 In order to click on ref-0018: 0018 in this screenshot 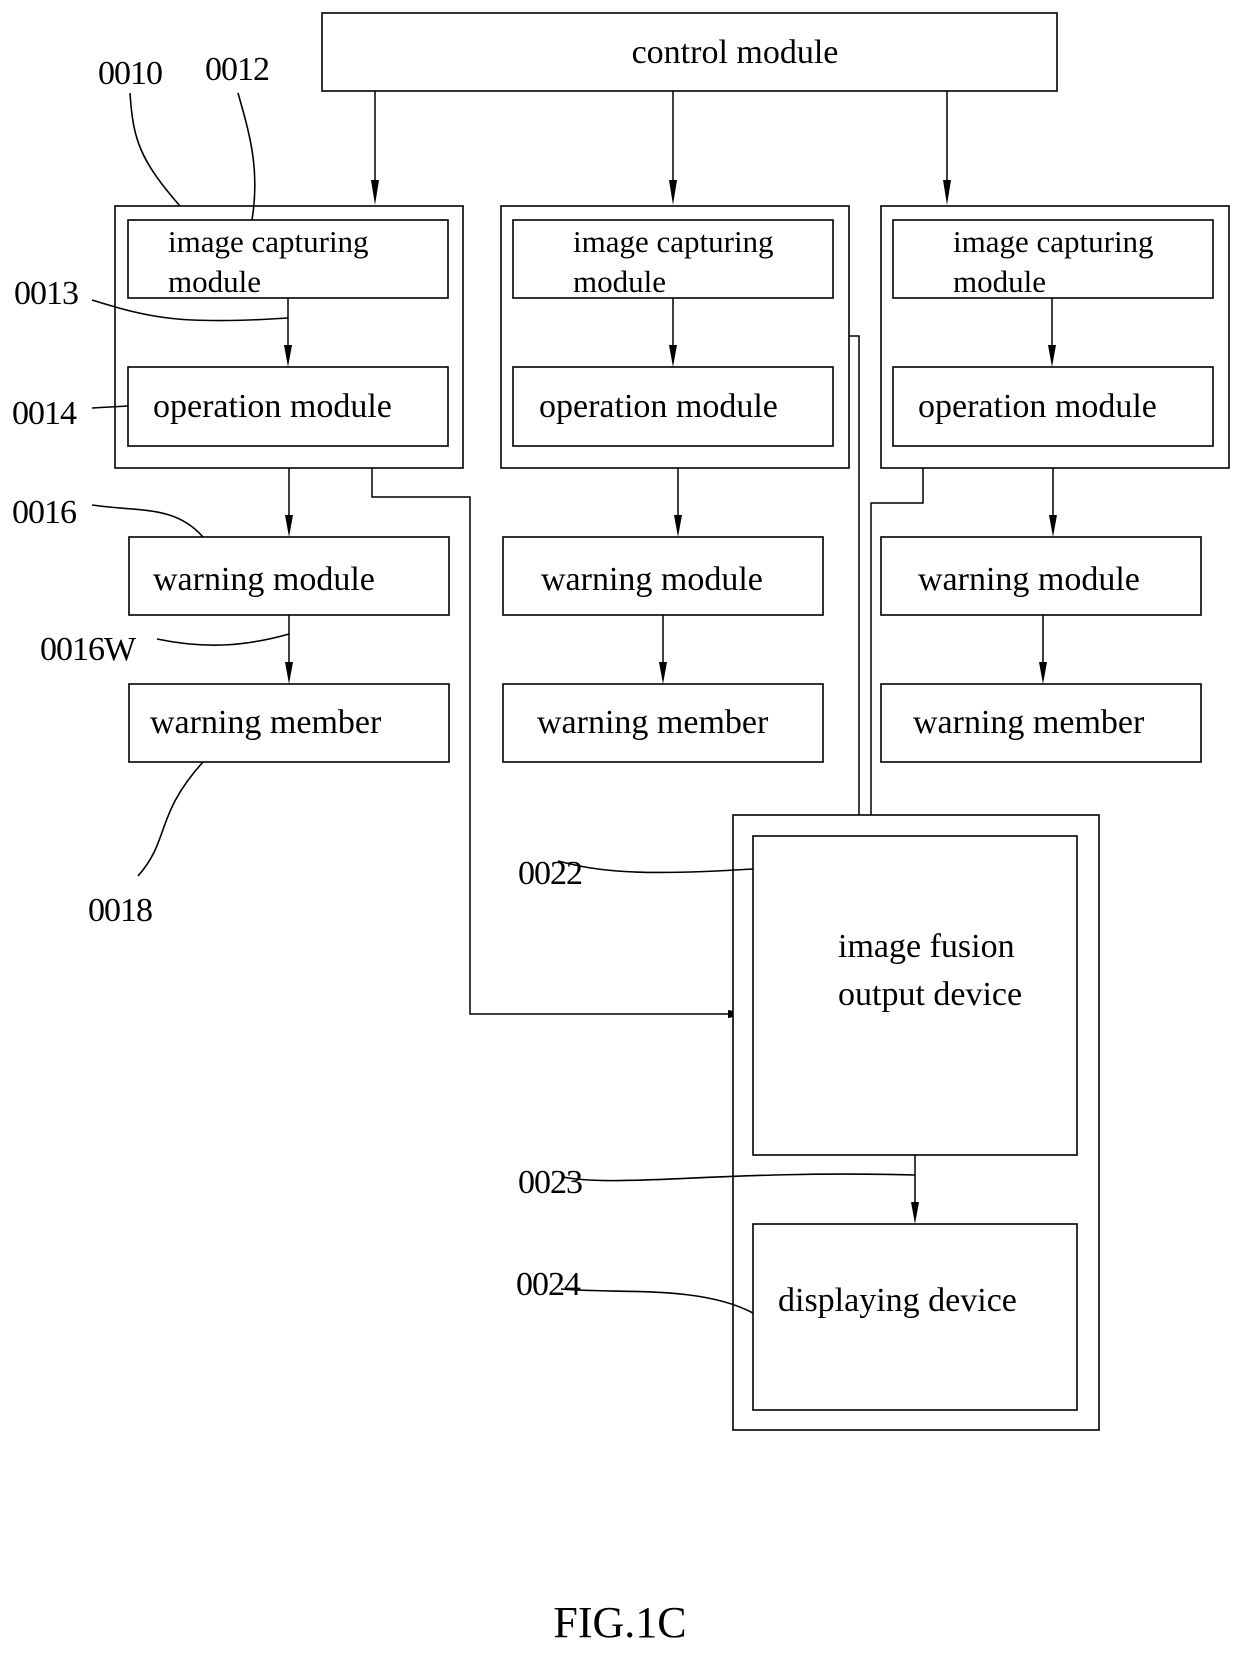, I will do `click(120, 910)`.